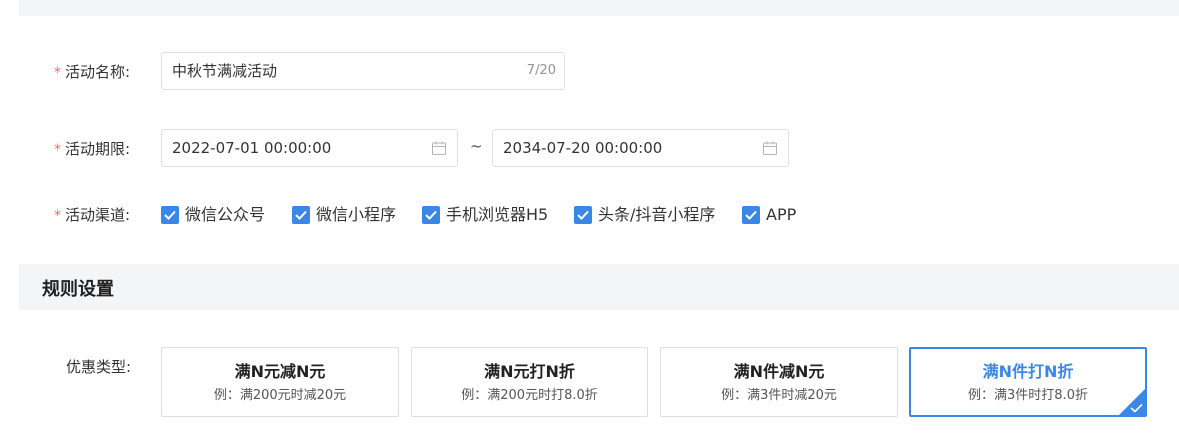  What do you see at coordinates (1028, 371) in the screenshot?
I see `card-title: 满N件打N折` at bounding box center [1028, 371].